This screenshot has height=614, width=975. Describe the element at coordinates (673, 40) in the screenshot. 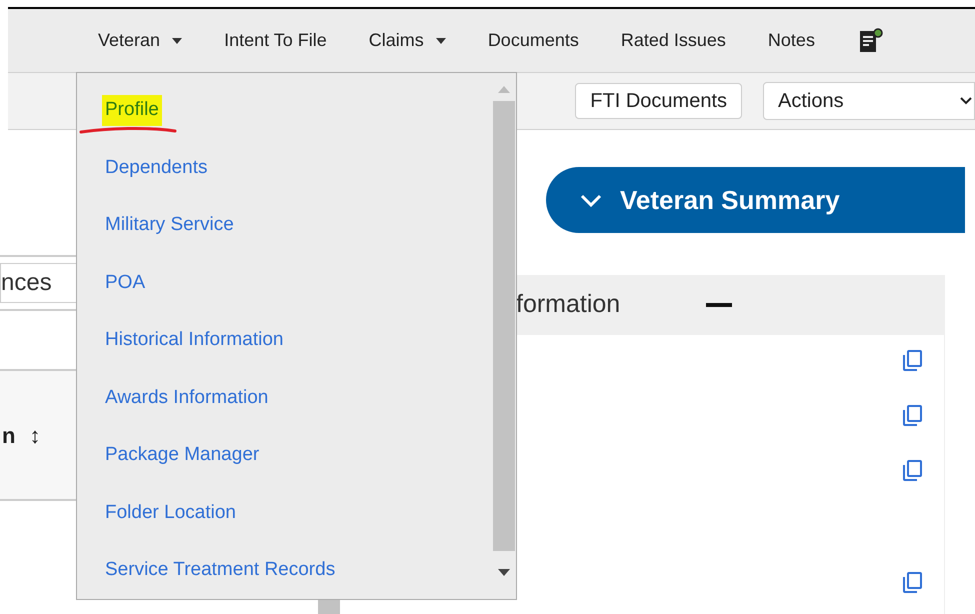

I see `nav-link: Rated Issues` at that location.